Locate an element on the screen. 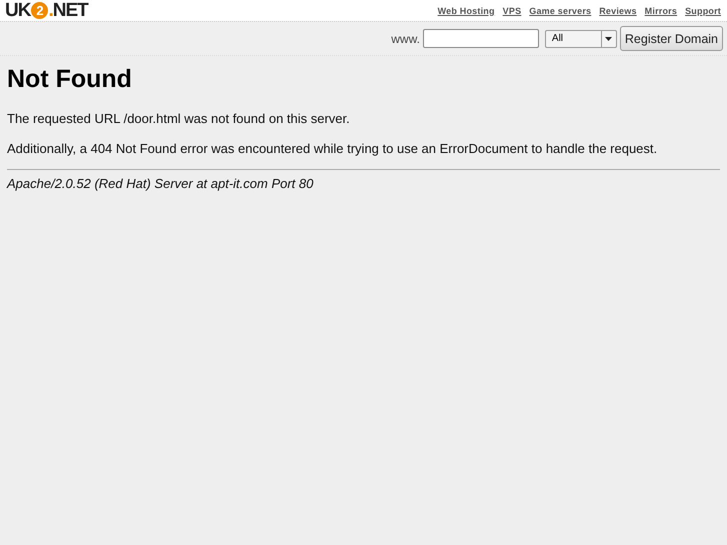  nav-link: Support is located at coordinates (703, 11).